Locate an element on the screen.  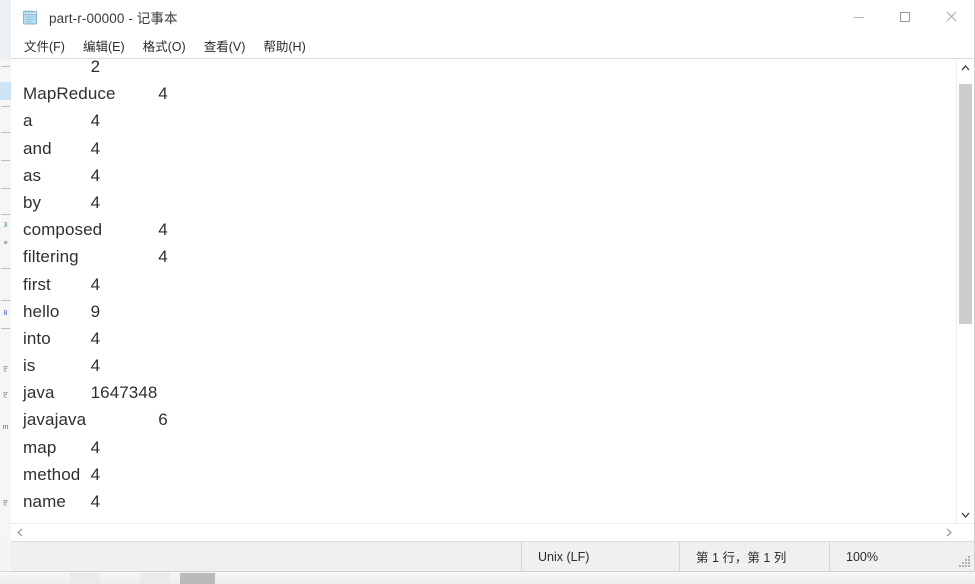
scroll-down-icon is located at coordinates (965, 514).